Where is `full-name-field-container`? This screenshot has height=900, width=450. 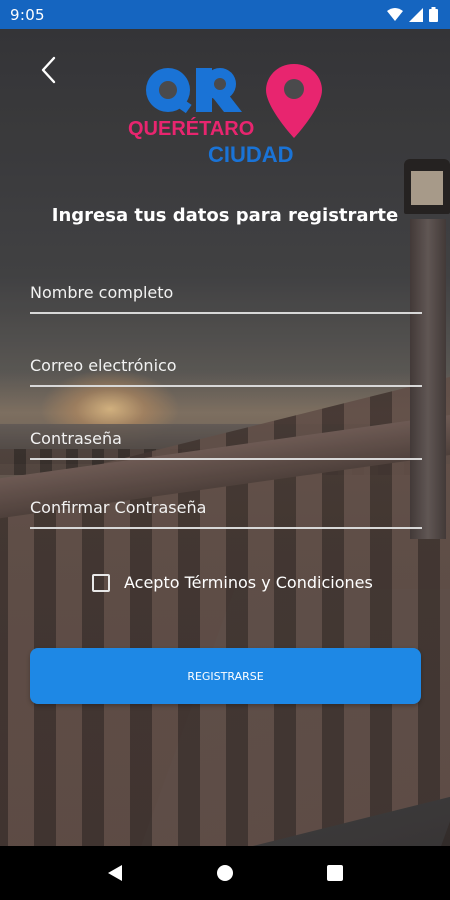
full-name-field-container is located at coordinates (226, 293).